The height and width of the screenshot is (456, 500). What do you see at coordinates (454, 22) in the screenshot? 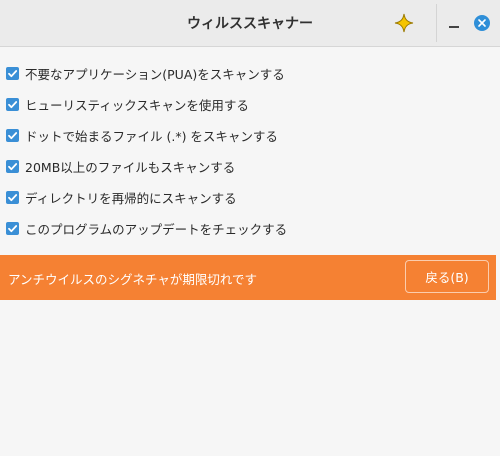
I see `minimize-button` at bounding box center [454, 22].